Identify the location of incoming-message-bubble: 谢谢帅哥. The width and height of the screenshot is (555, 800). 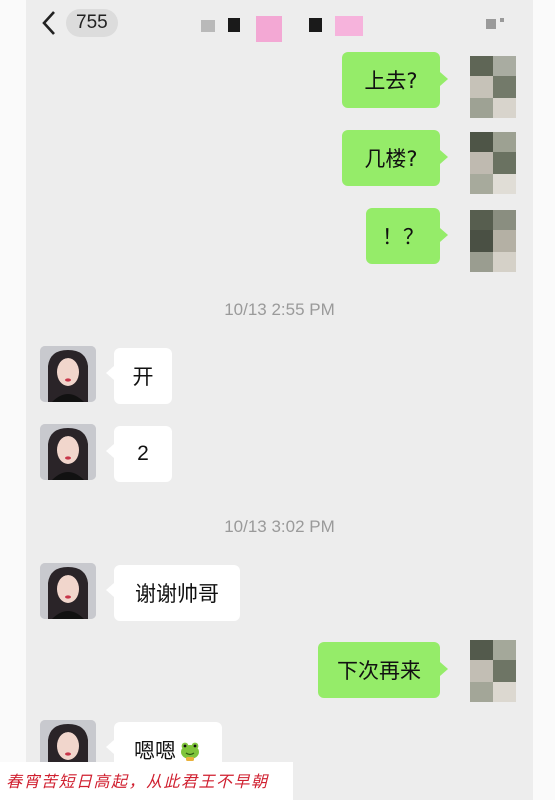
(177, 593).